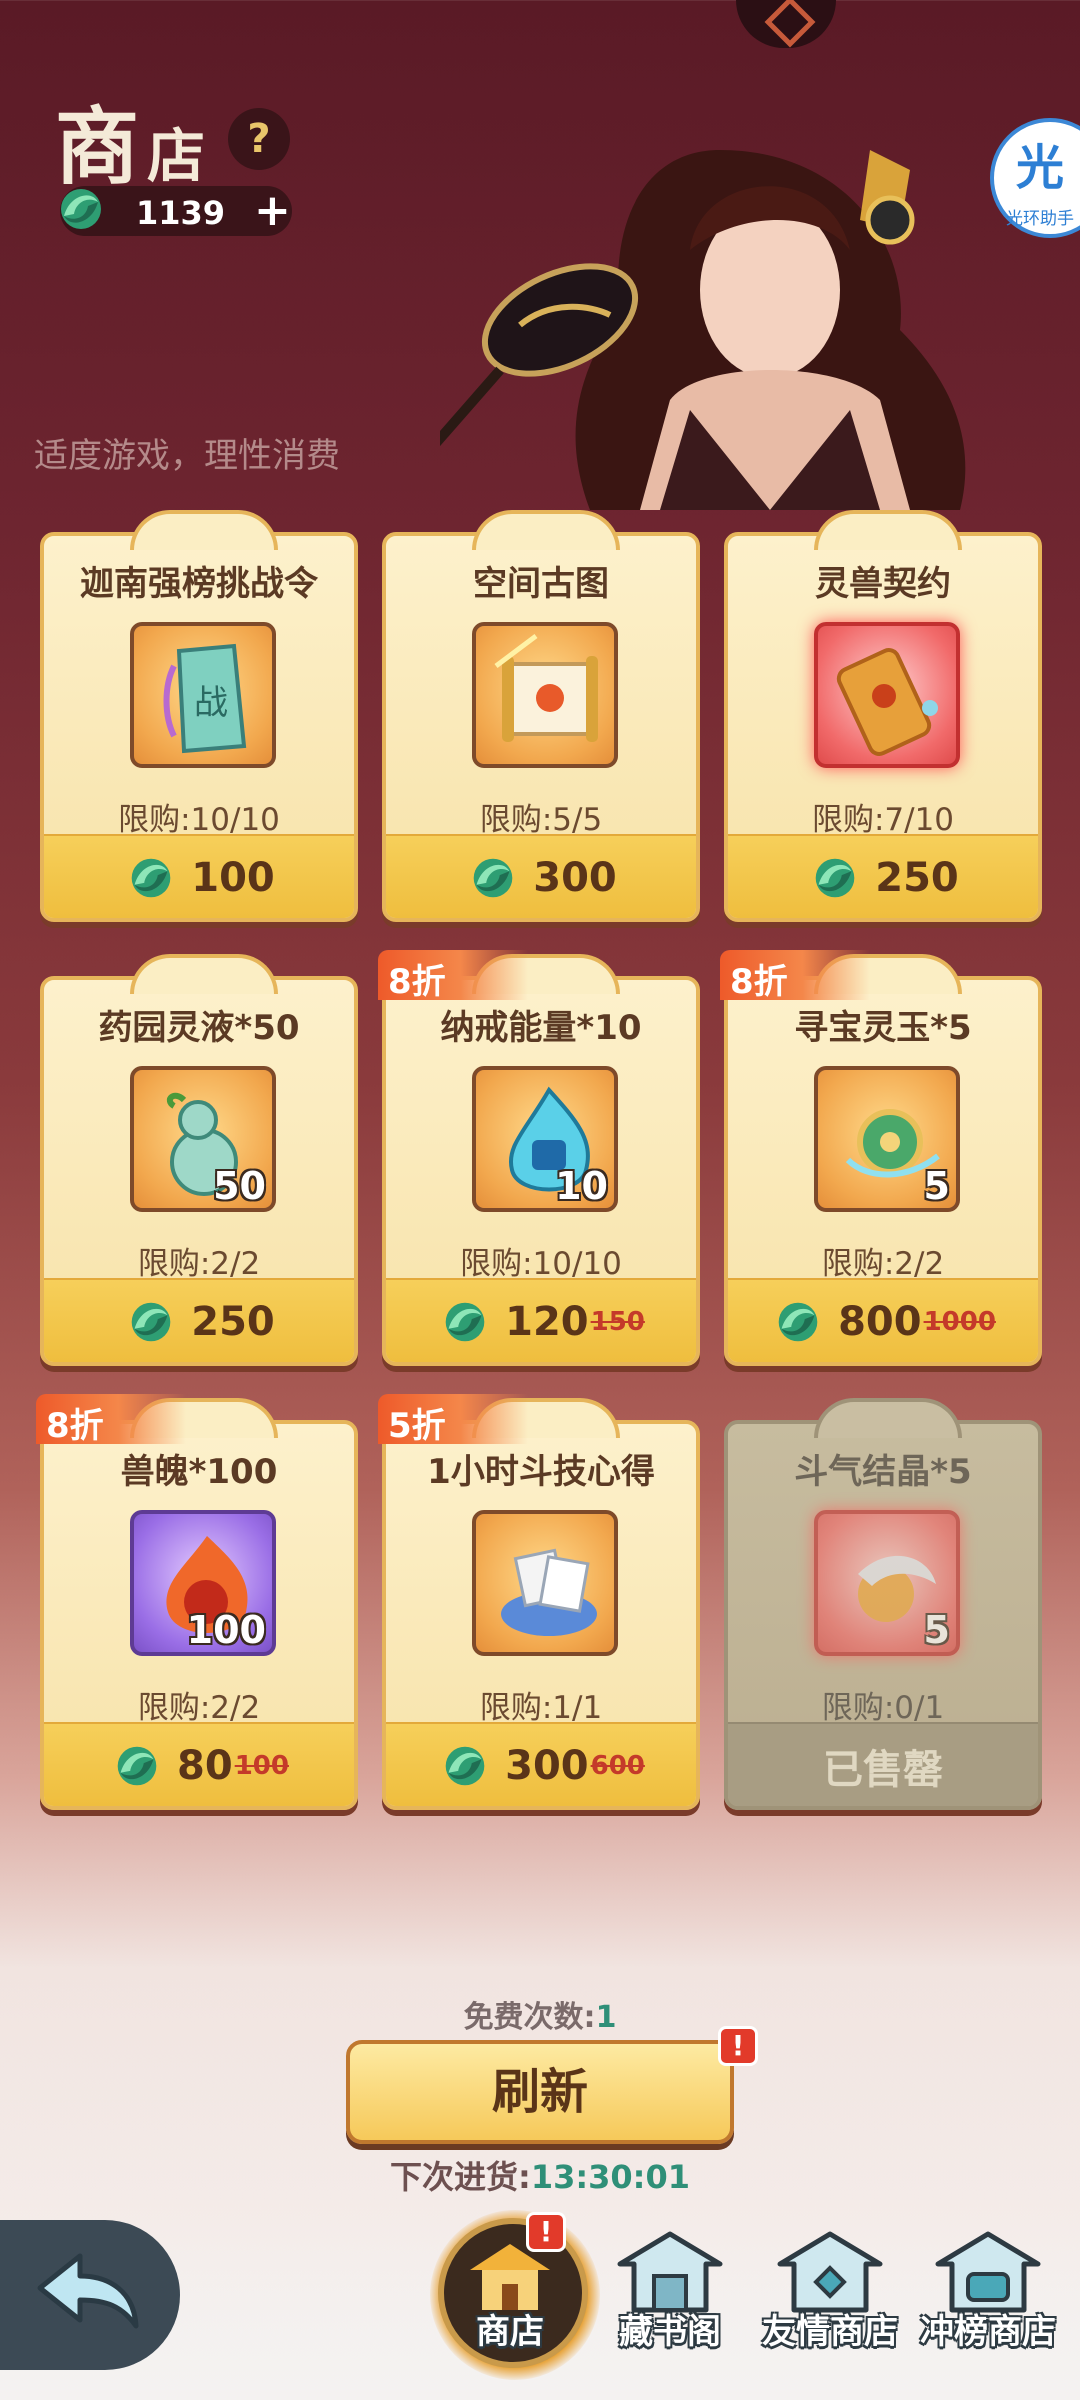 This screenshot has height=2400, width=1080. Describe the element at coordinates (617, 1322) in the screenshot. I see `original-price: 150` at that location.